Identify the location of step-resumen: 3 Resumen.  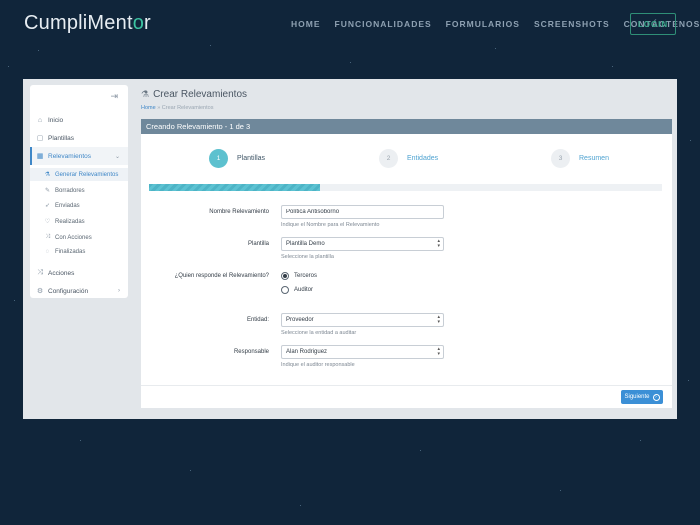
(580, 158).